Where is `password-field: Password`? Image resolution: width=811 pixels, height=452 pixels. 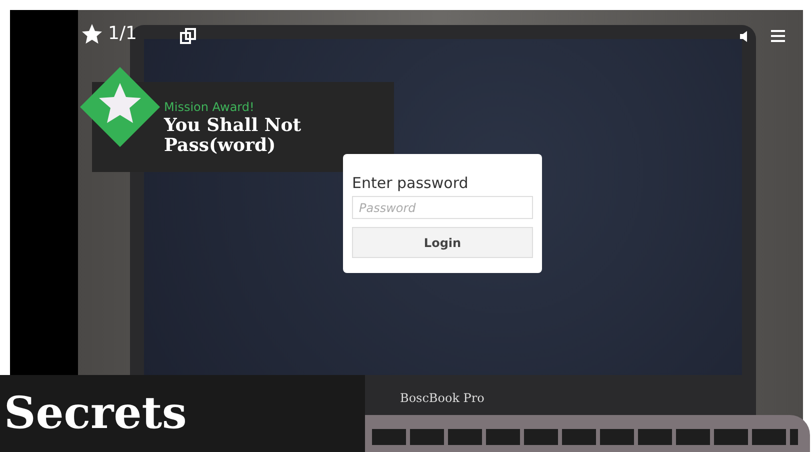
password-field: Password is located at coordinates (442, 207).